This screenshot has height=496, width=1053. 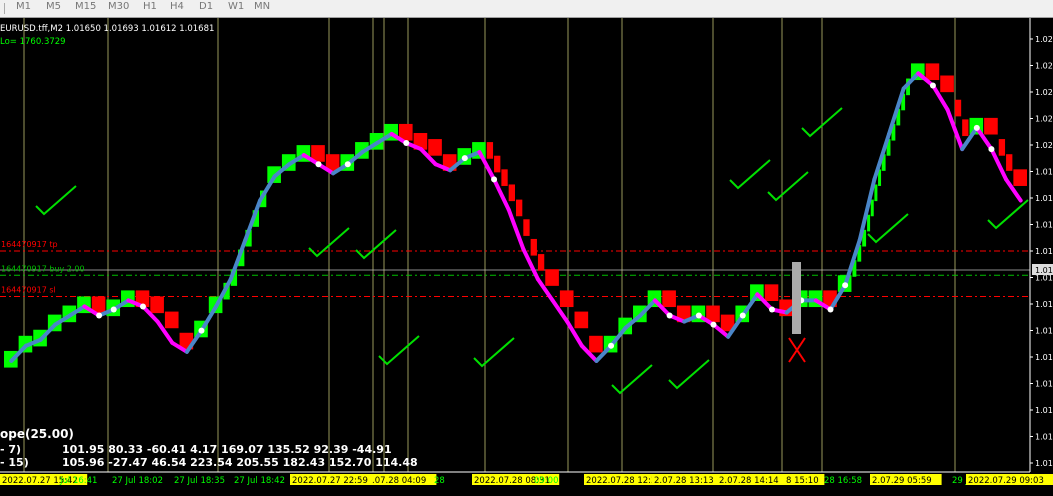 What do you see at coordinates (684, 481) in the screenshot?
I see `time-axis-label: 2.07.28 13:13` at bounding box center [684, 481].